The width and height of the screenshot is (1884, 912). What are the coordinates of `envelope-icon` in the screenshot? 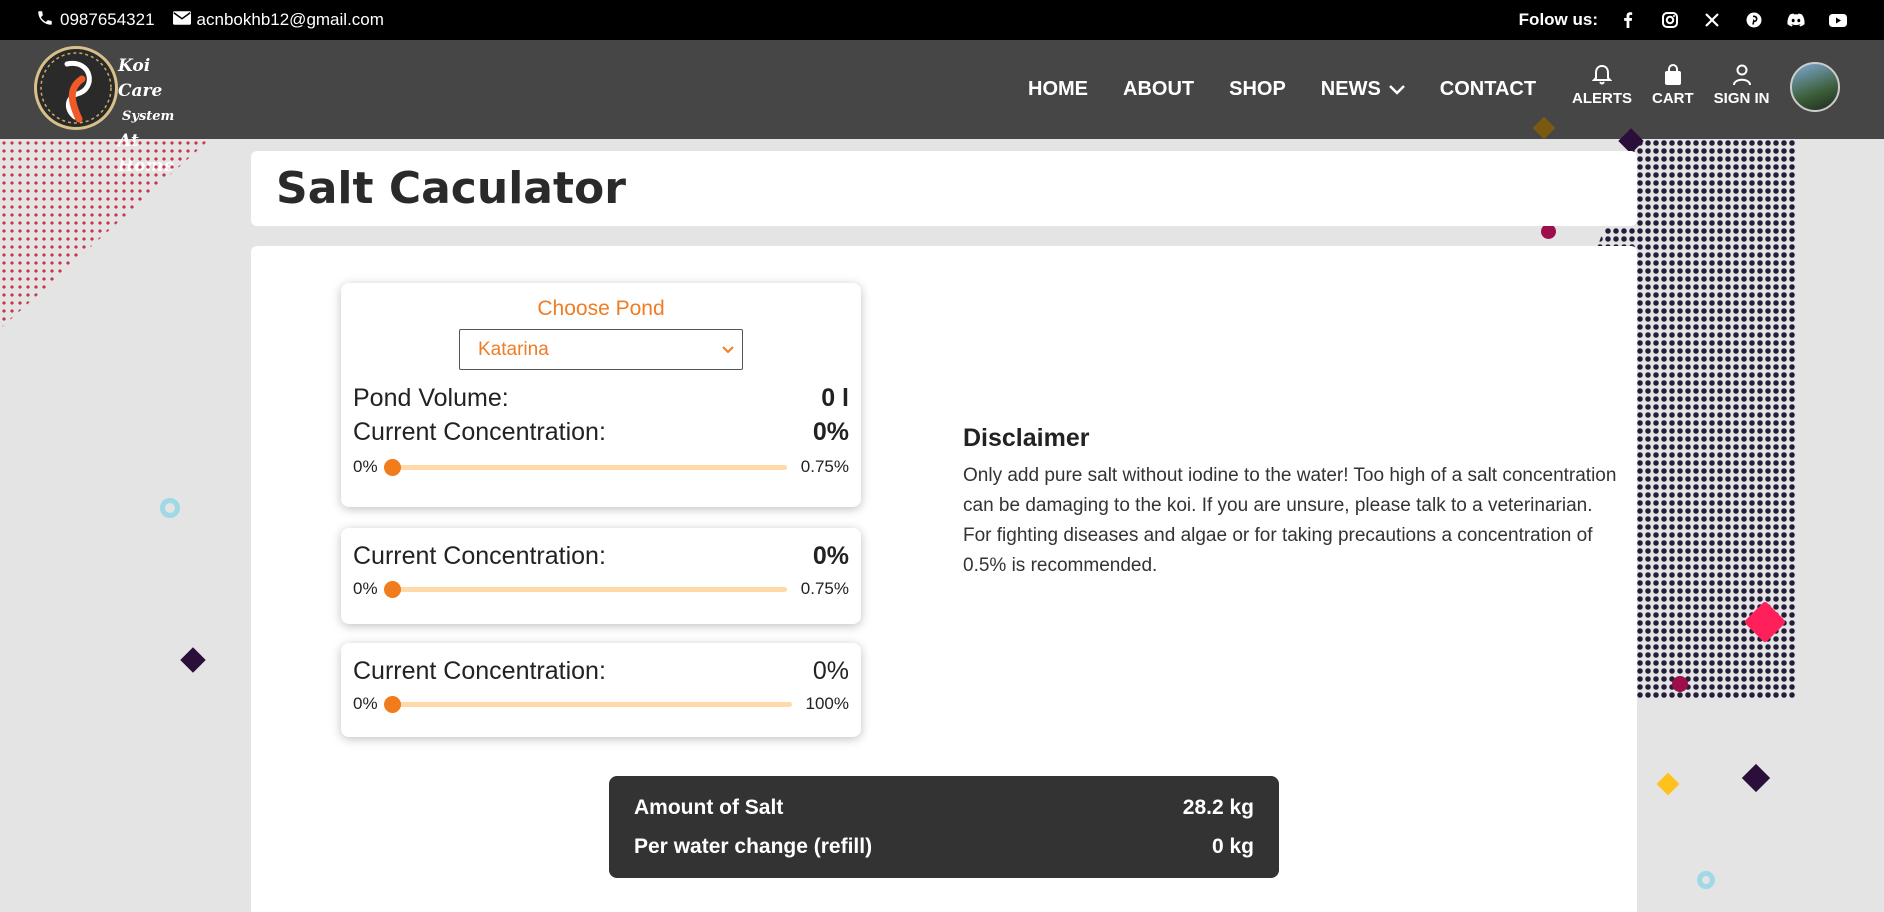 It's located at (181, 20).